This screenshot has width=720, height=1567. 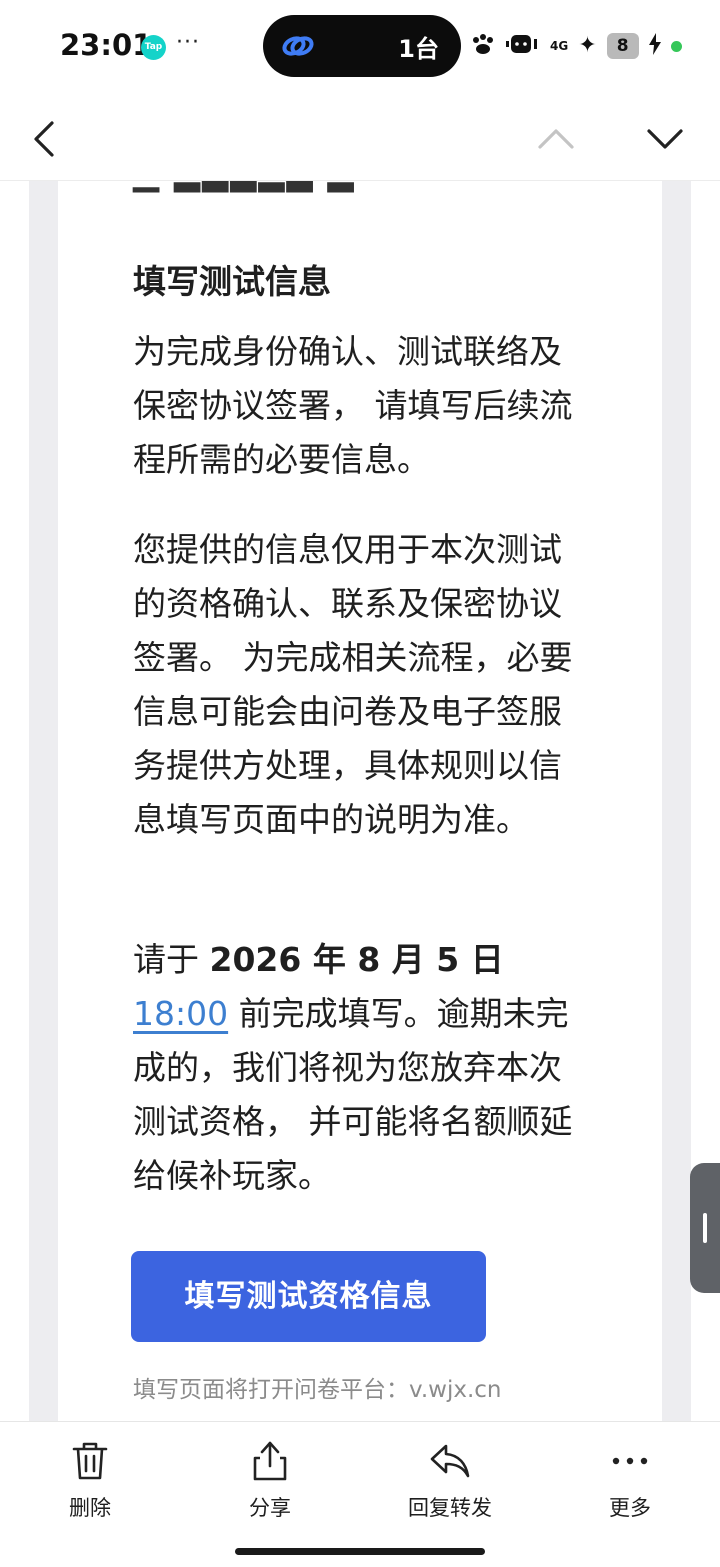 What do you see at coordinates (556, 139) in the screenshot?
I see `chevron-up-icon` at bounding box center [556, 139].